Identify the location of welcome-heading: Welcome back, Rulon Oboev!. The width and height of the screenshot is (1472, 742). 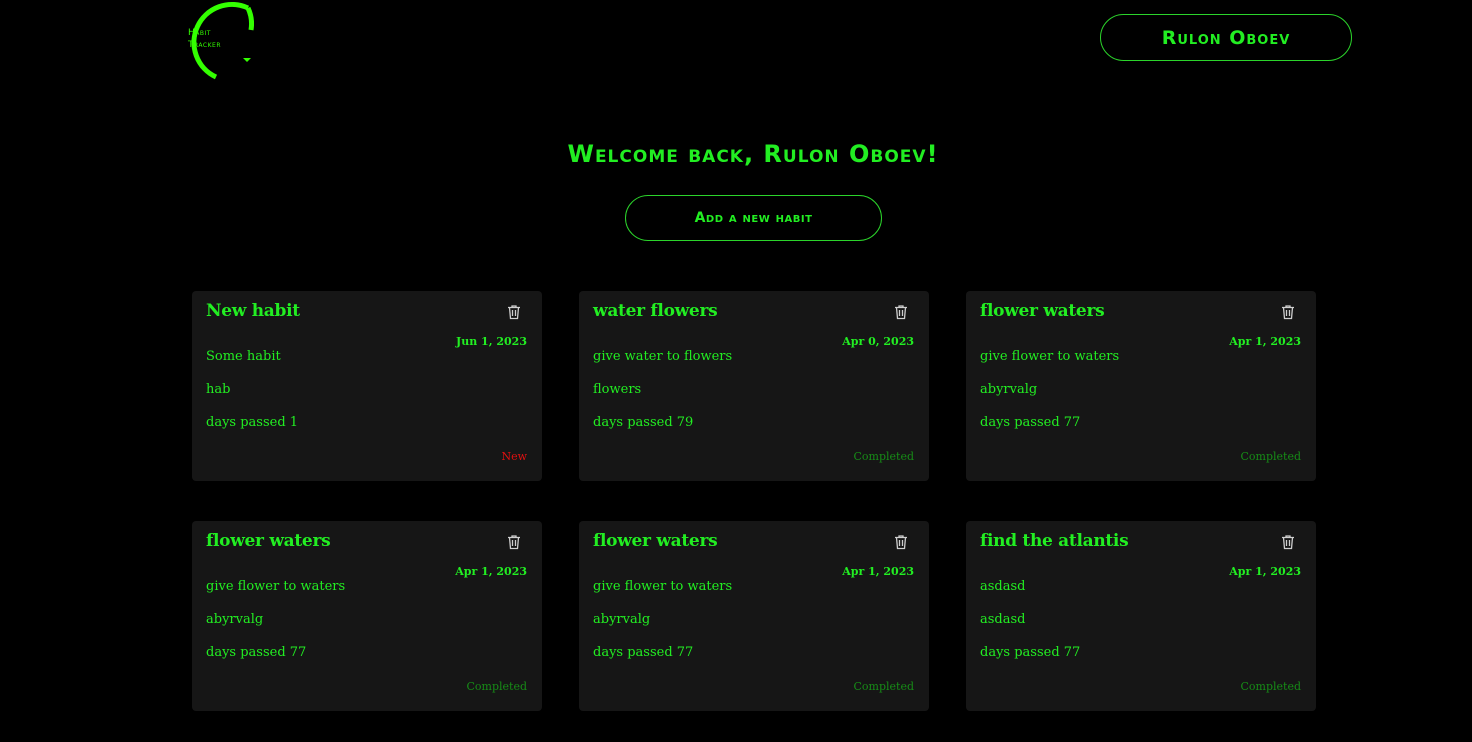
(753, 154).